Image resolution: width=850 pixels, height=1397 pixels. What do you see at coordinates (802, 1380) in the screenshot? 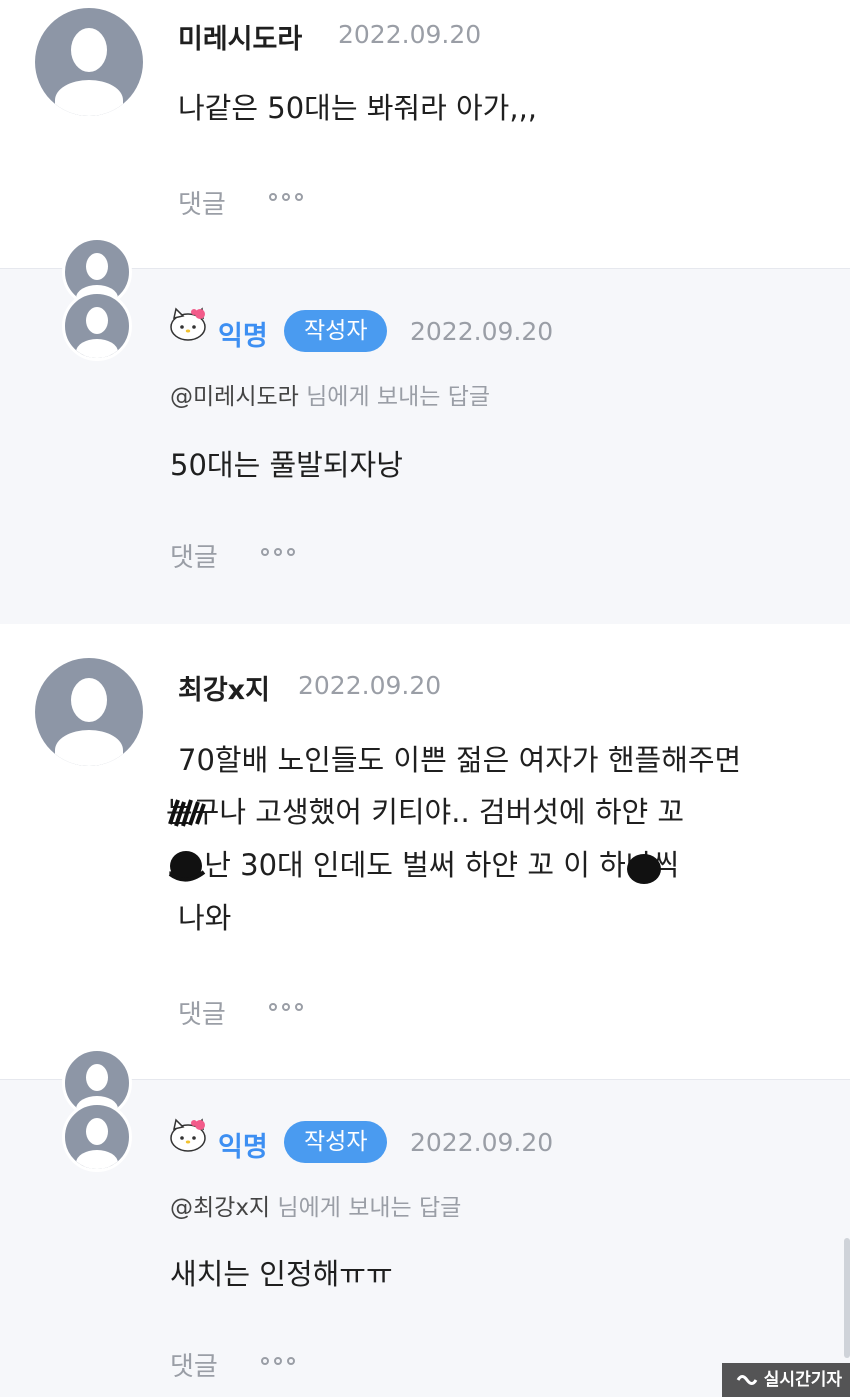
I see `watermark-text: 실시간기자` at bounding box center [802, 1380].